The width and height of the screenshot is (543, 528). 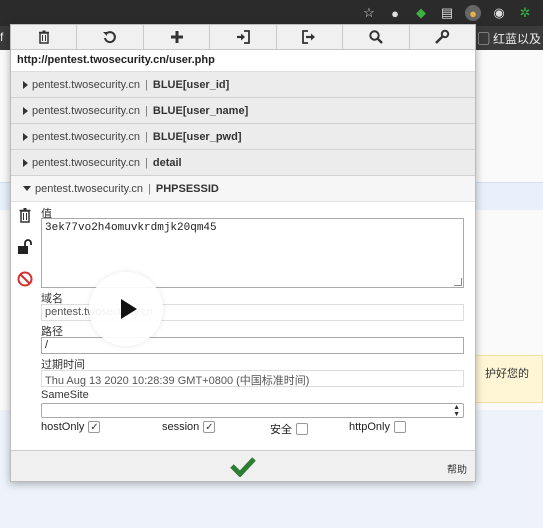 What do you see at coordinates (243, 61) in the screenshot?
I see `current-url: http://pentest.twosecurity.cn/user.php` at bounding box center [243, 61].